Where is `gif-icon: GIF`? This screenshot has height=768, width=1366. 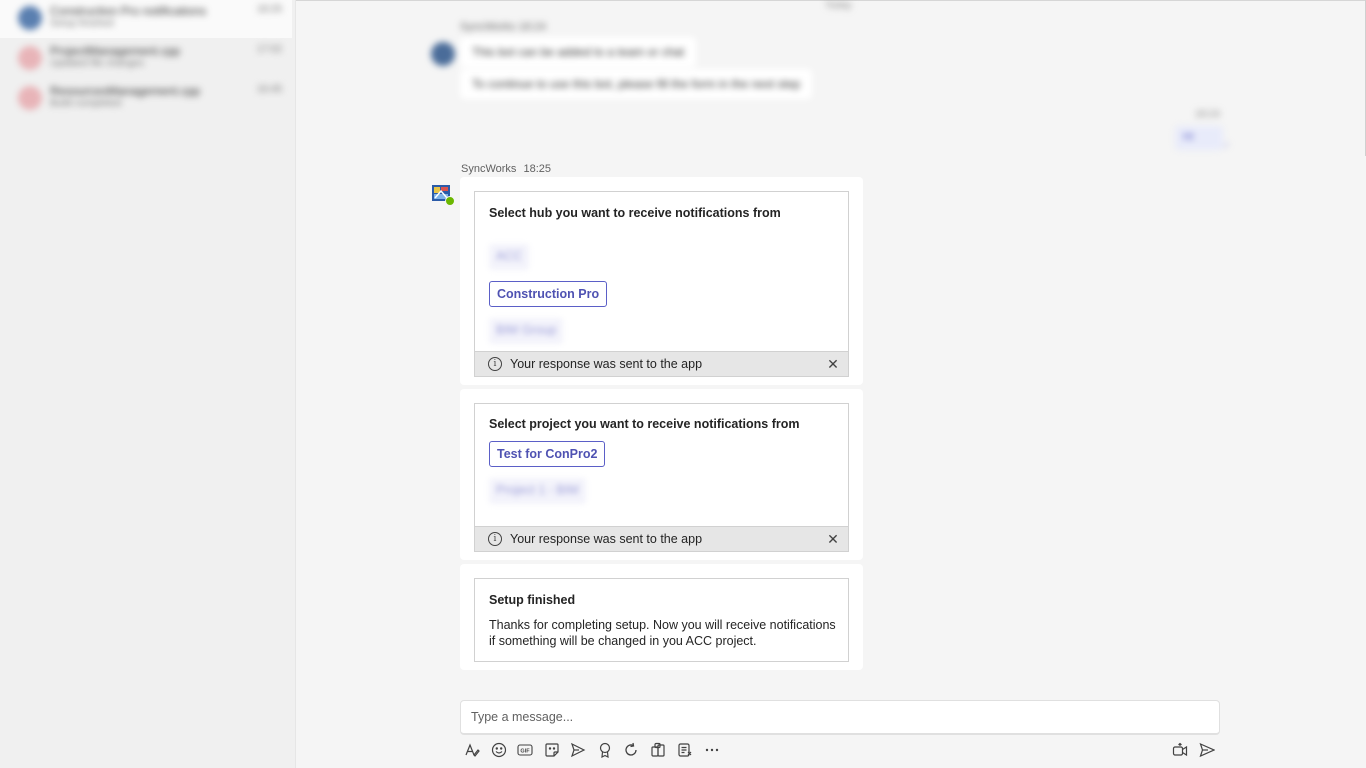 gif-icon: GIF is located at coordinates (525, 750).